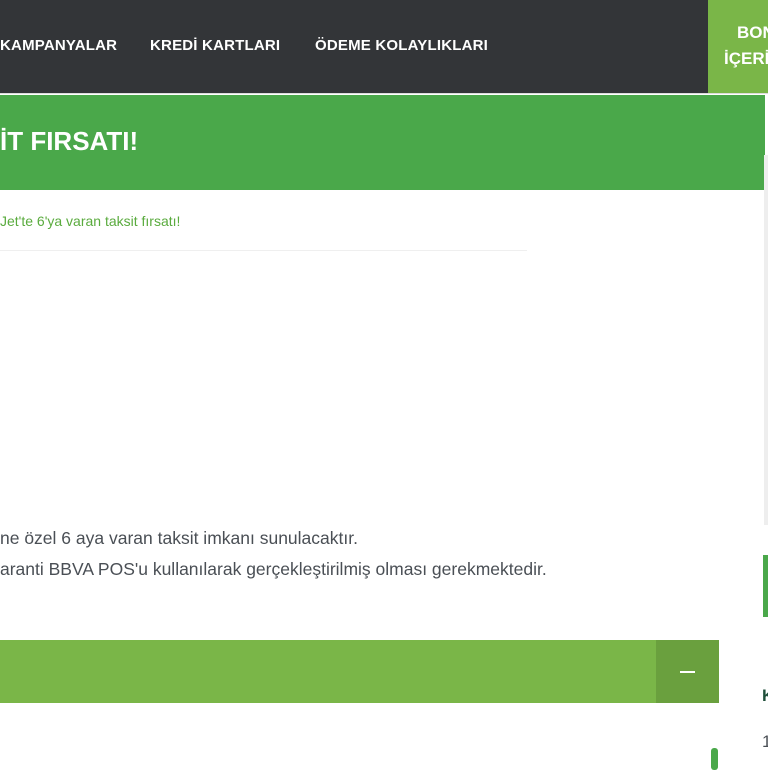 This screenshot has height=770, width=768. I want to click on breadcrumb-current: Jet'te 6'ya varan taksit fırsatı!, so click(90, 221).